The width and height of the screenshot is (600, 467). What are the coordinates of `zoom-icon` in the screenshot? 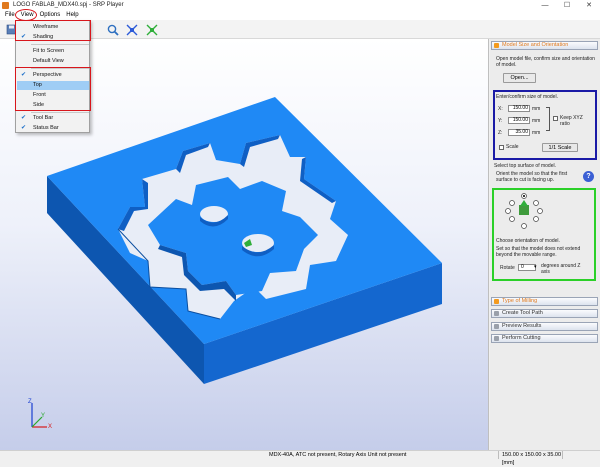 It's located at (112, 29).